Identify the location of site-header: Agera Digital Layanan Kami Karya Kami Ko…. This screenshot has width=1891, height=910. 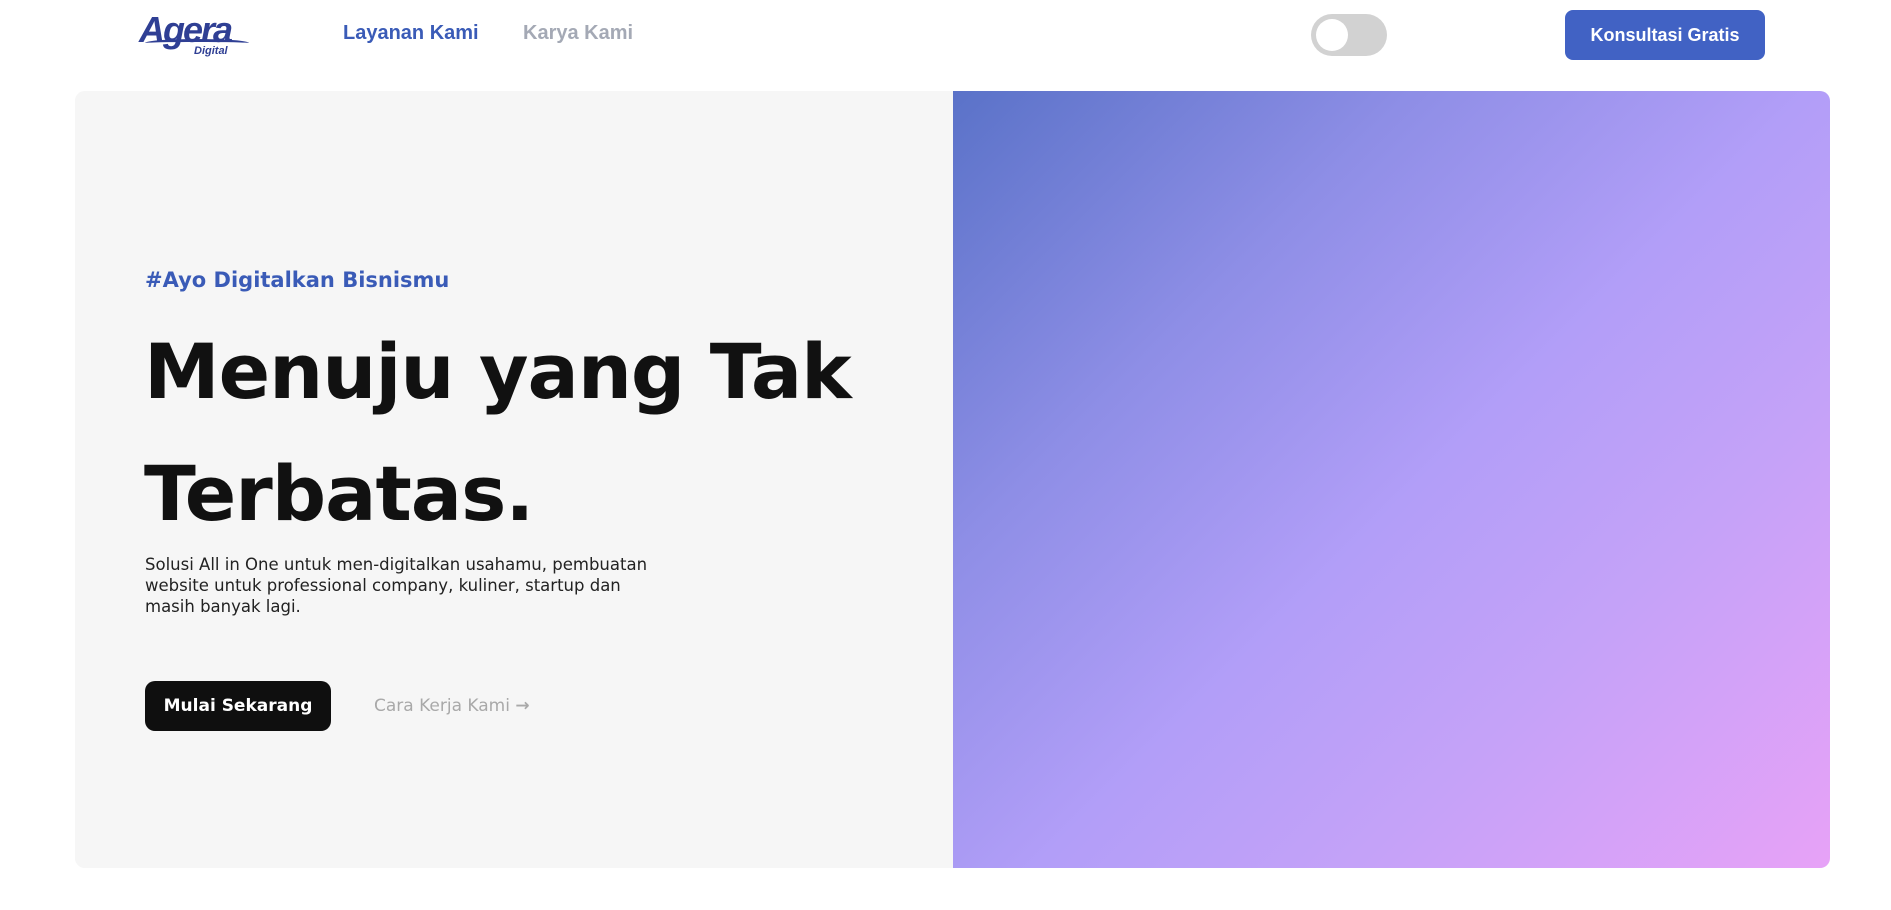
(945, 45).